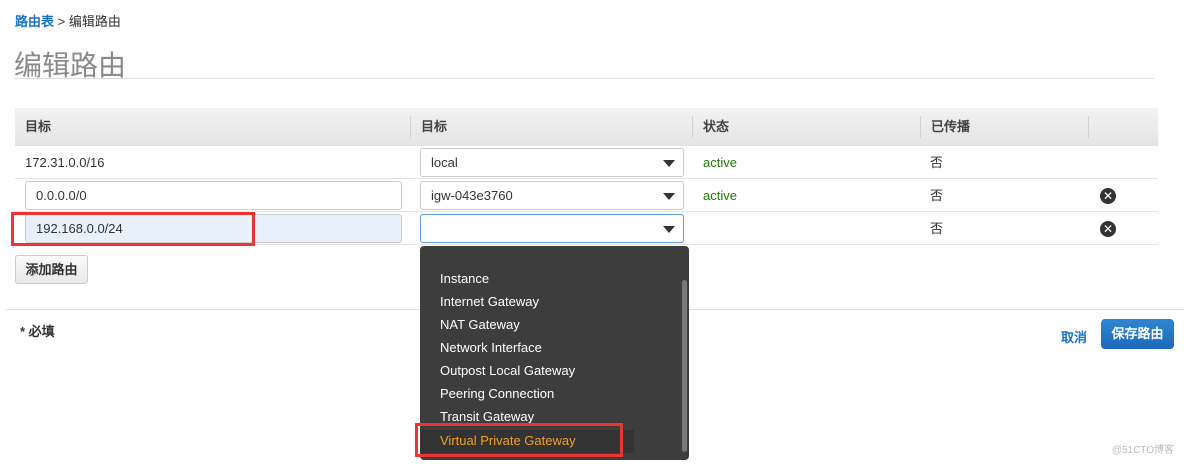 This screenshot has height=464, width=1184. I want to click on option-nat-gateway: NAT Gateway, so click(480, 324).